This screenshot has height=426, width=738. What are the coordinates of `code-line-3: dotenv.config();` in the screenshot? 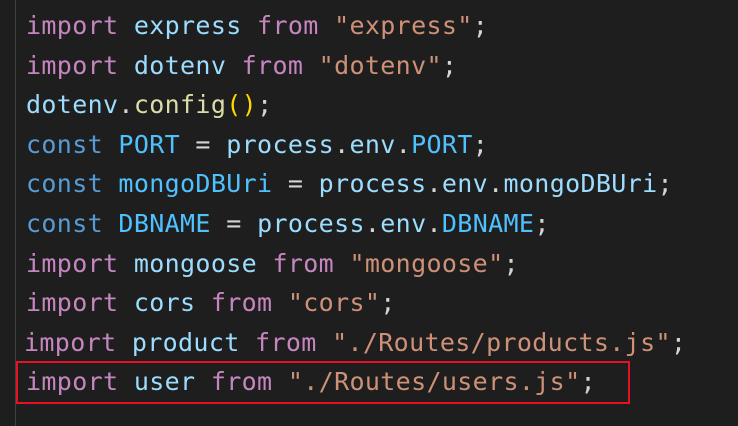 It's located at (382, 105).